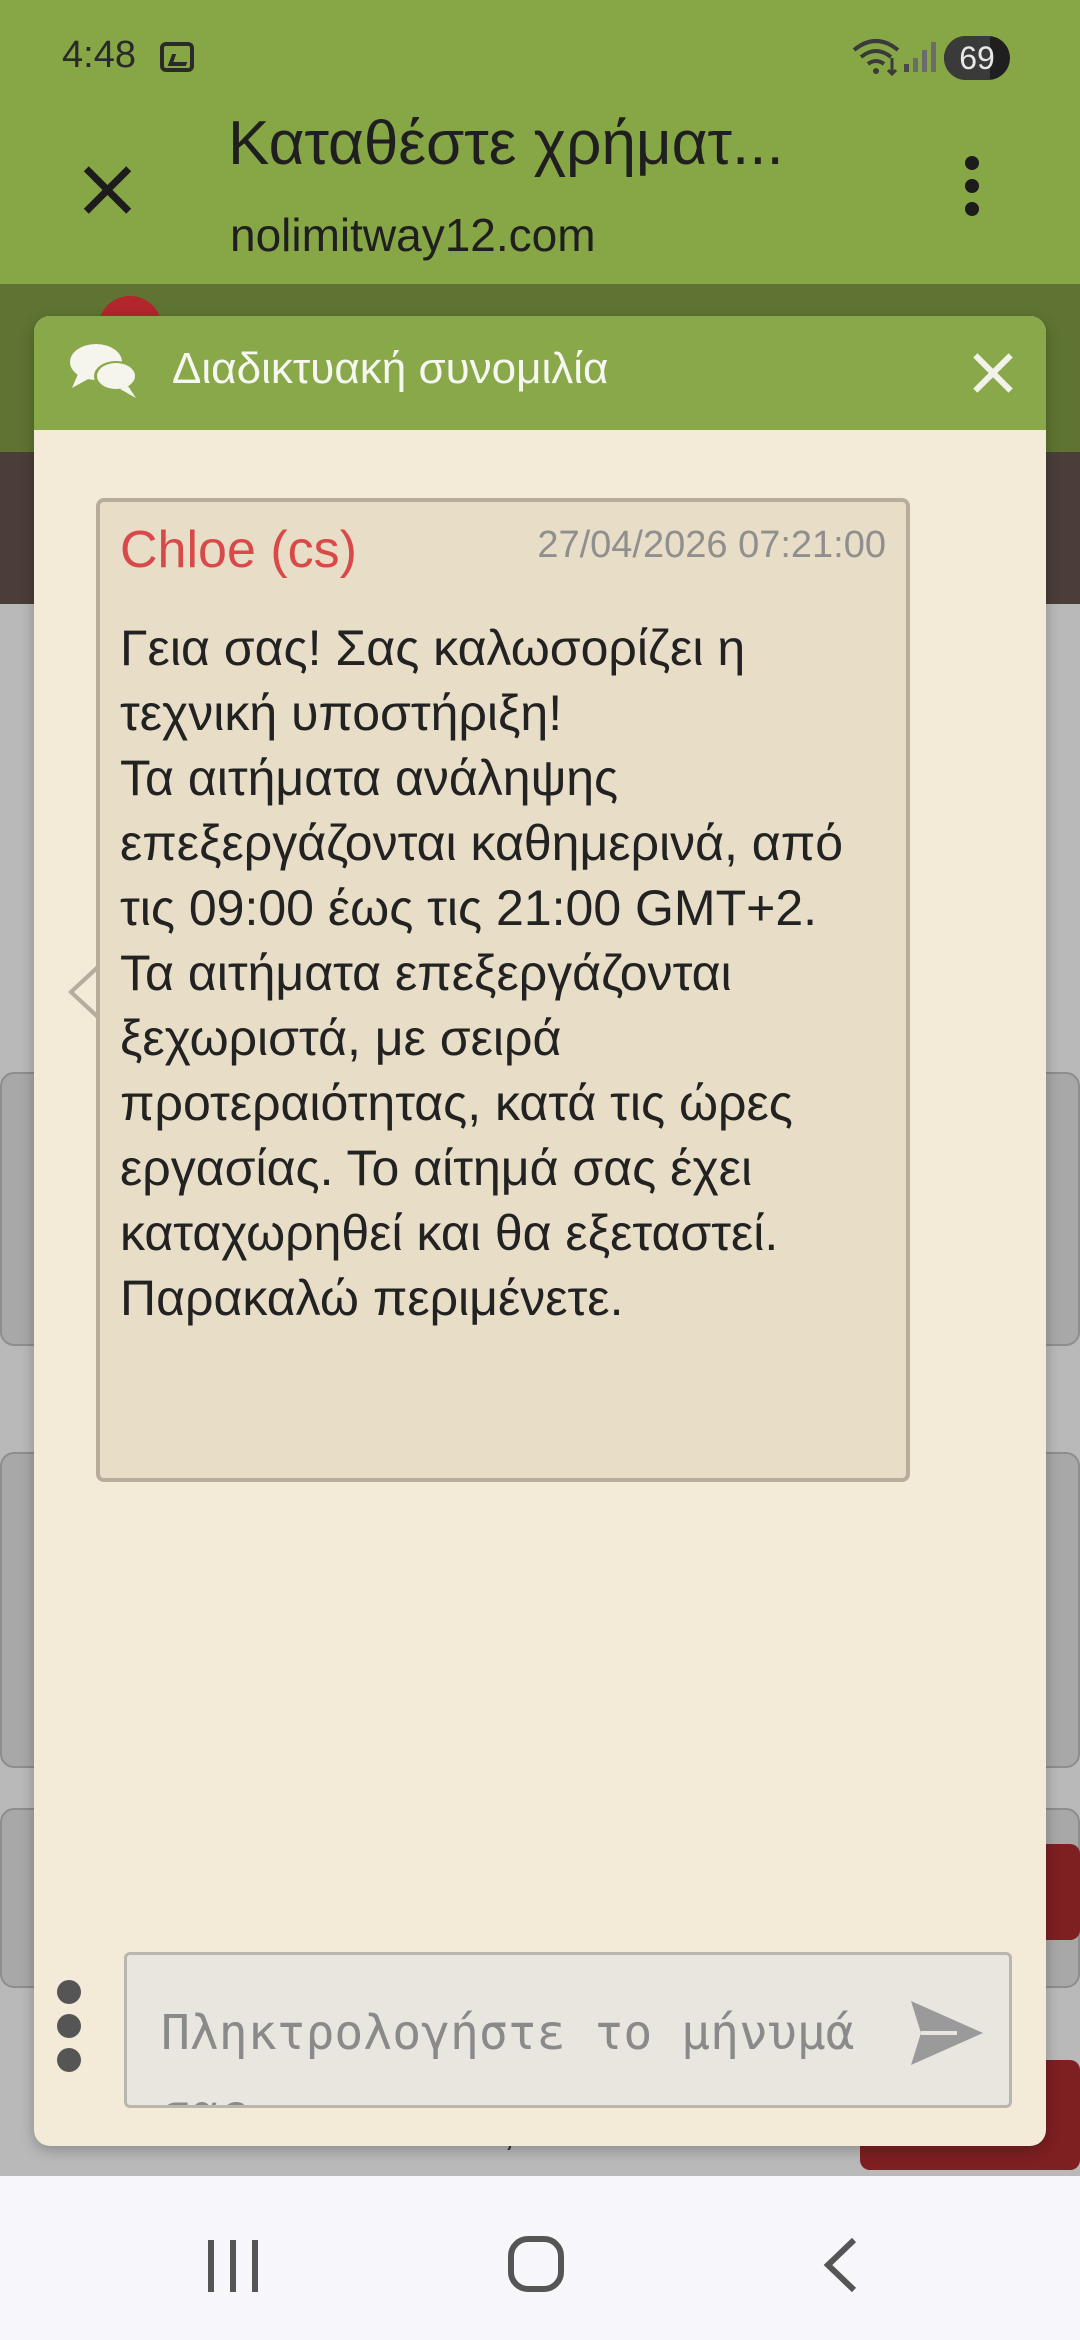  I want to click on home-icon, so click(536, 2264).